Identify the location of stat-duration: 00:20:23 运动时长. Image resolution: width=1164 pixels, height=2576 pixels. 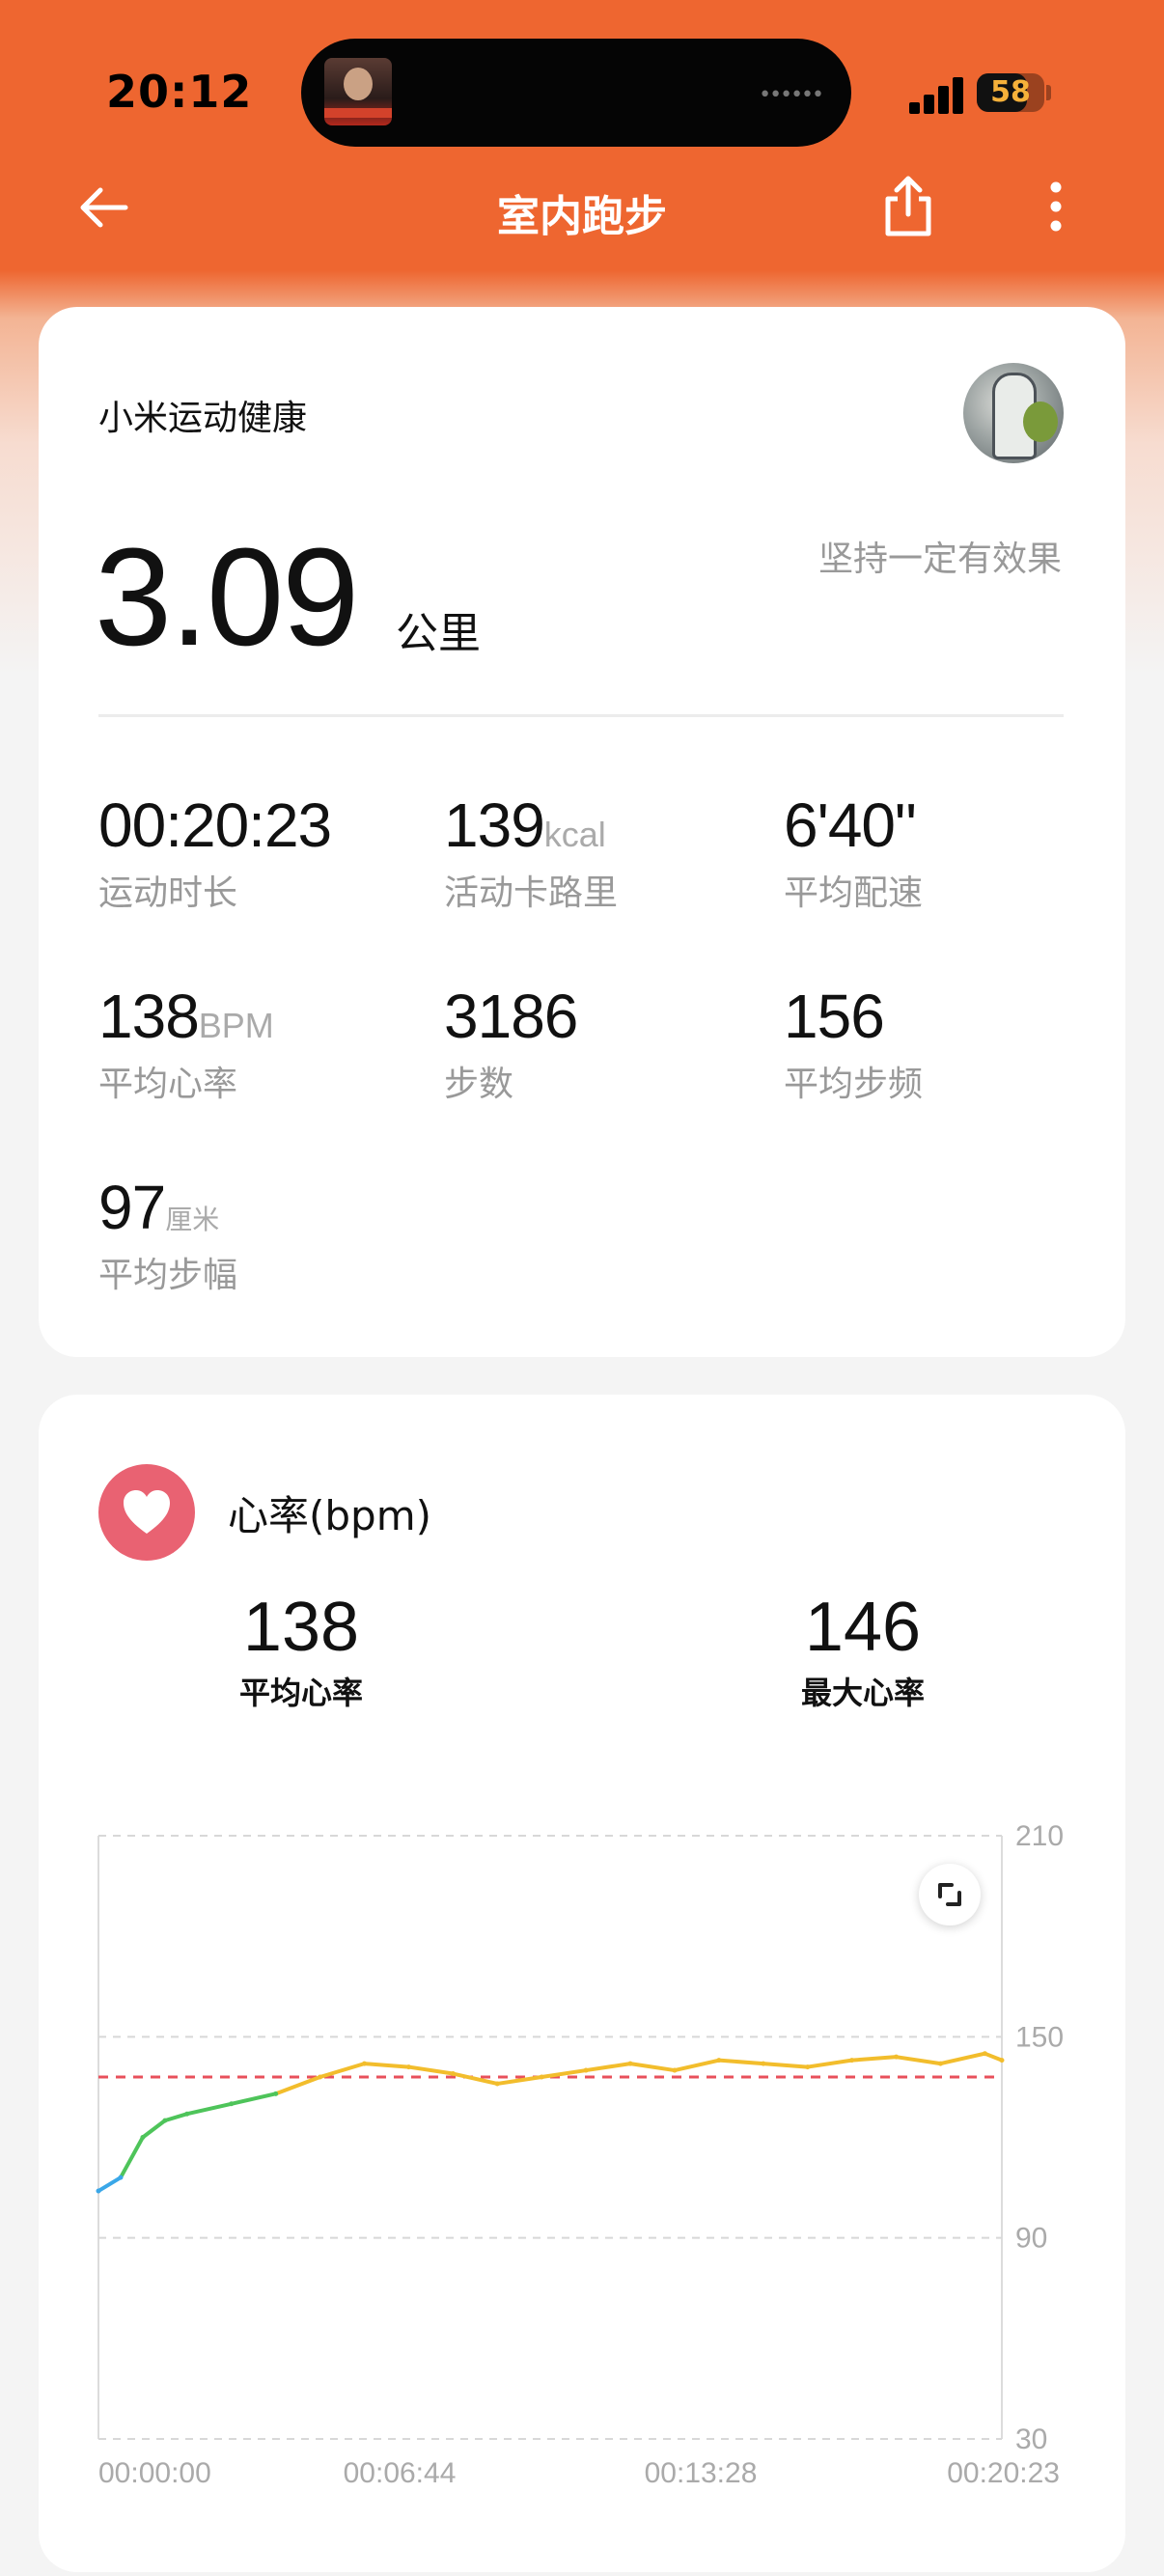
(215, 852).